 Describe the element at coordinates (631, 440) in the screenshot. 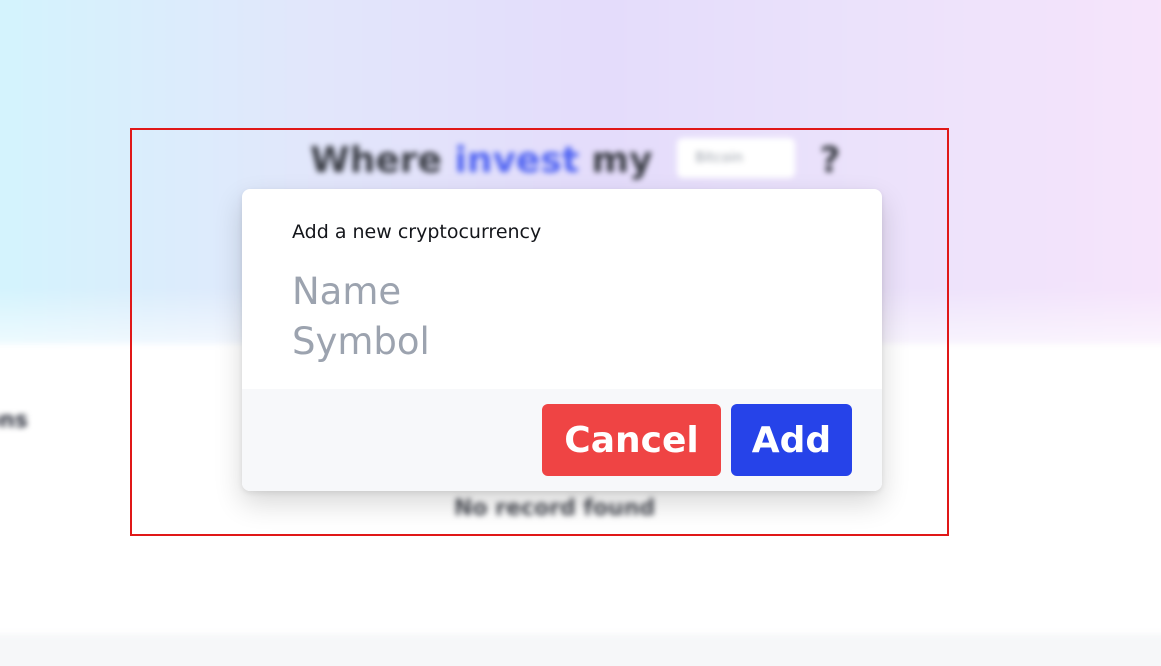

I see `cancel-button: Cancel` at that location.